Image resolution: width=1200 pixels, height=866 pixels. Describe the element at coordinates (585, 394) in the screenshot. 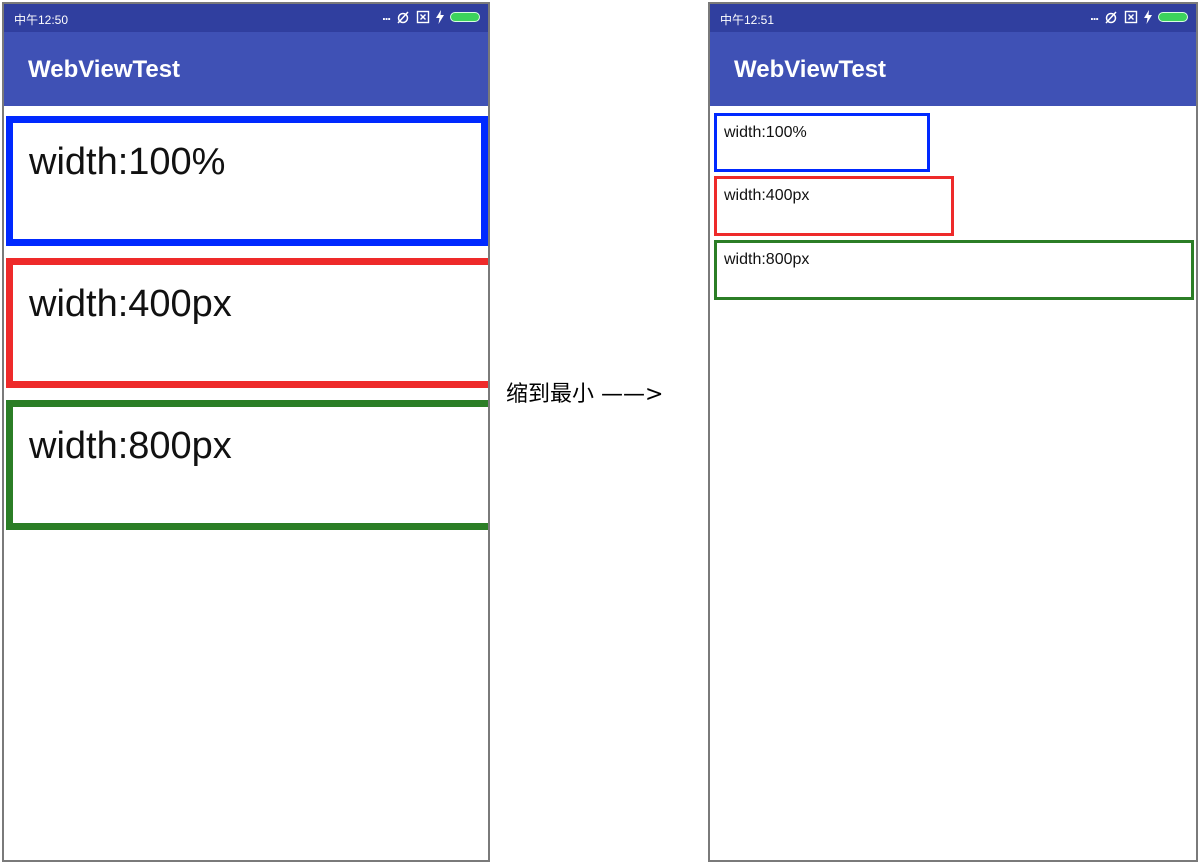

I see `arrow-caption: 缩到最小 ——>` at that location.